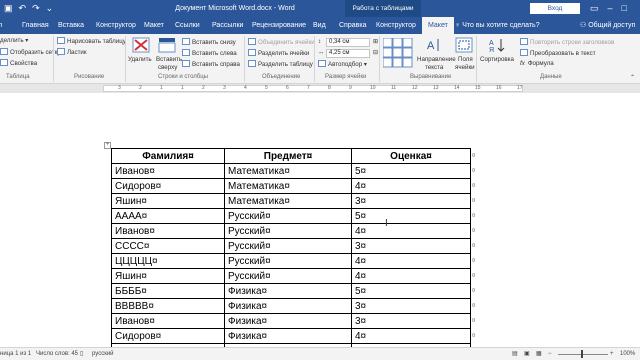  I want to click on text-direction-label-2: текста, so click(434, 68).